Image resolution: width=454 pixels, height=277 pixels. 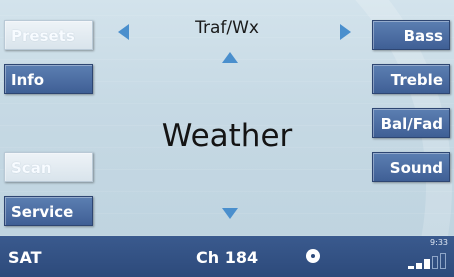 I want to click on category-title: Weather, so click(x=227, y=136).